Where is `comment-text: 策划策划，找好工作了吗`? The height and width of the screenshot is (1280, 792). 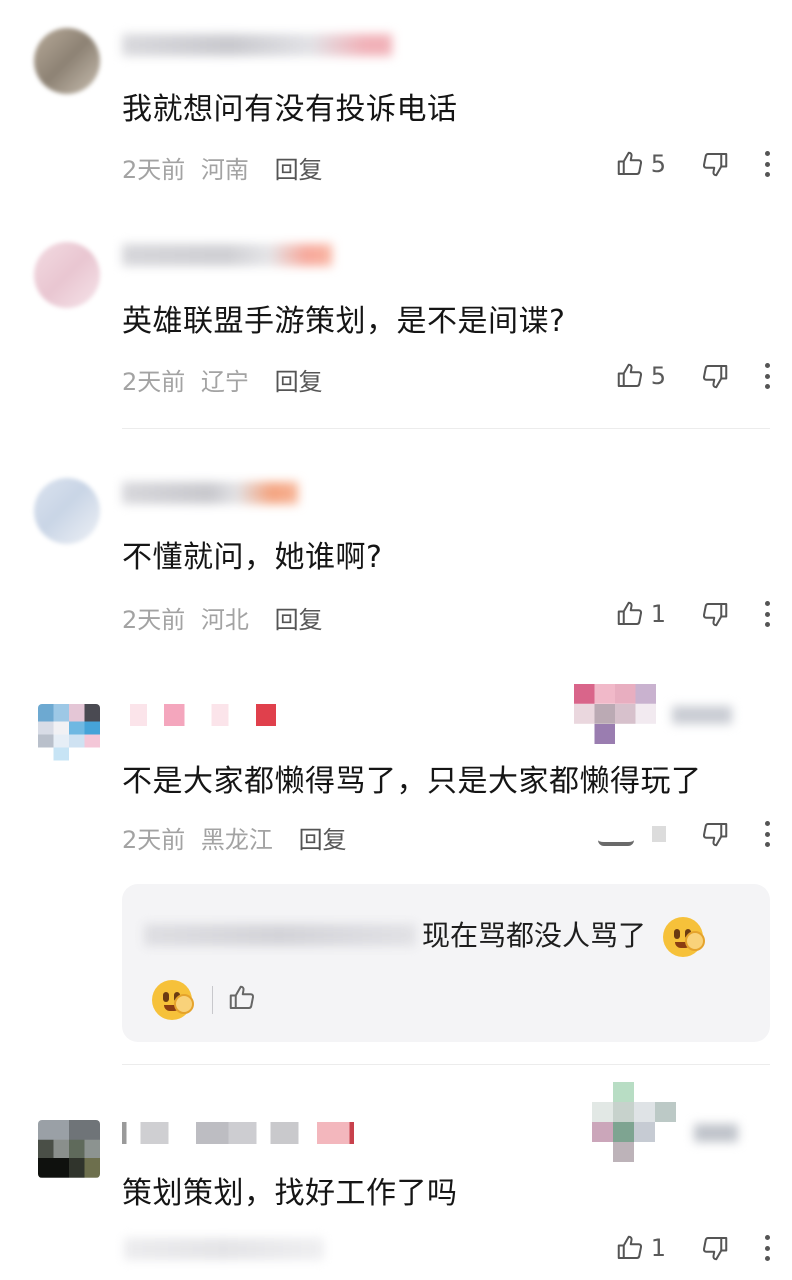
comment-text: 策划策划，找好工作了吗 is located at coordinates (290, 1193).